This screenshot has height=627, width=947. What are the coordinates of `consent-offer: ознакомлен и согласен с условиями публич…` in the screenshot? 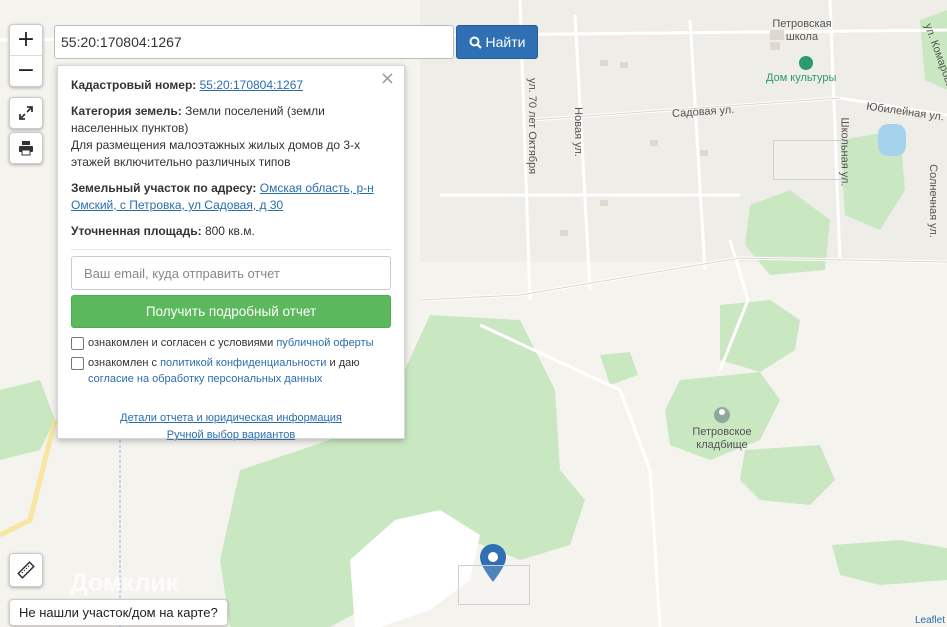 It's located at (231, 343).